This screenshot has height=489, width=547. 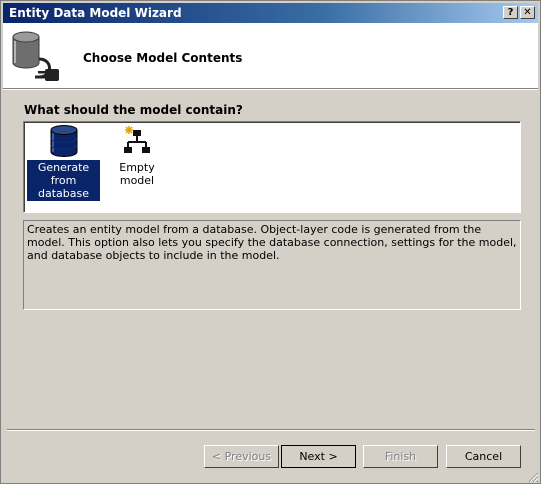 What do you see at coordinates (527, 12) in the screenshot?
I see `close-button: ✕` at bounding box center [527, 12].